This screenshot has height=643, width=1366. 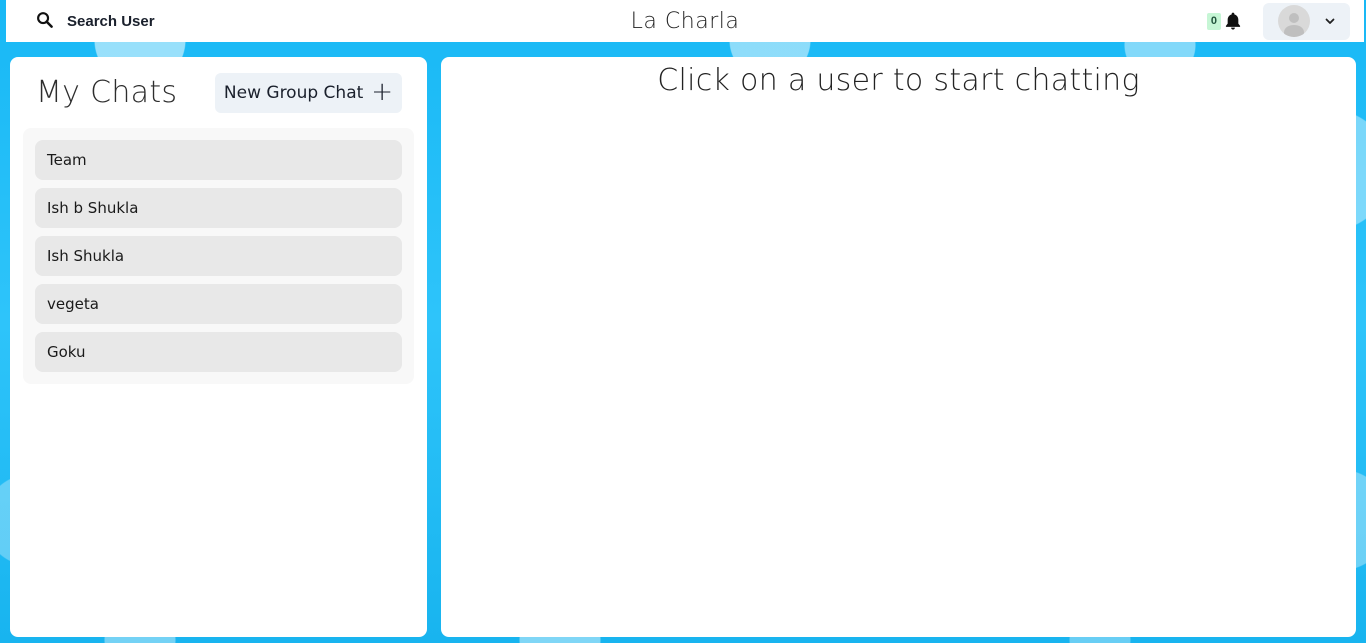 I want to click on bell-icon, so click(x=1233, y=21).